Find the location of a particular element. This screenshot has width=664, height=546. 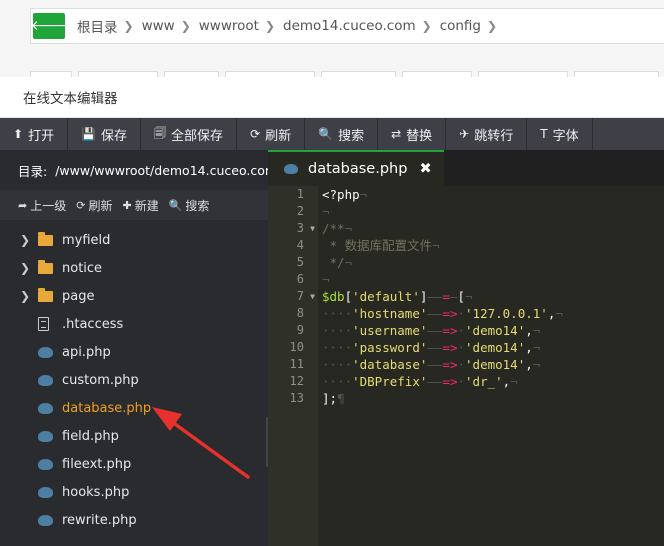

code-token: , is located at coordinates (529, 364).